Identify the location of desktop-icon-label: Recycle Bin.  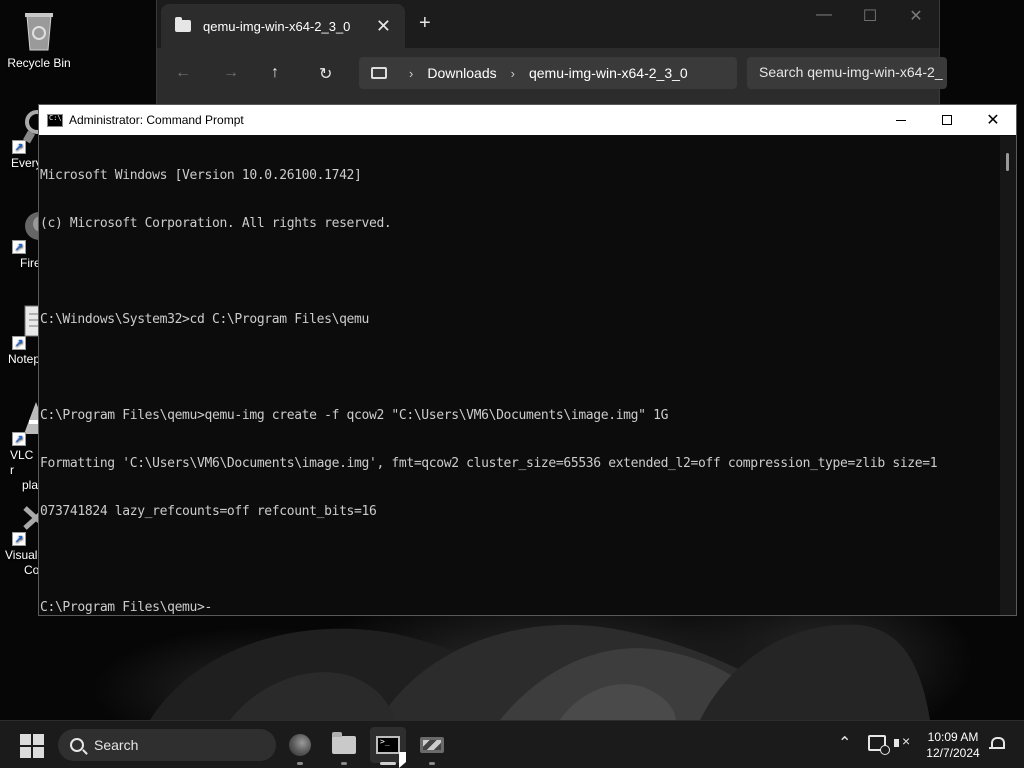
(39, 63).